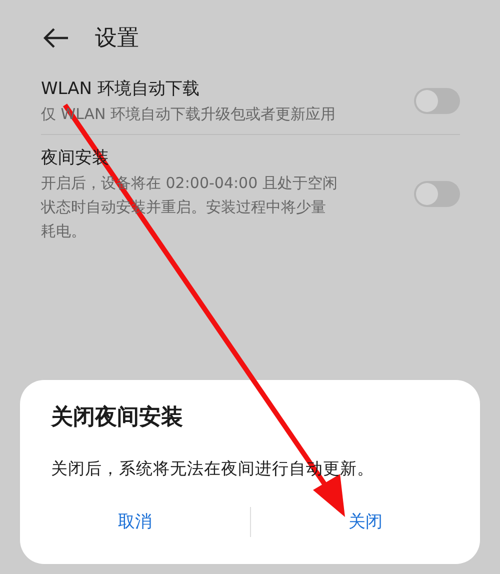  I want to click on dialog-title: 关闭夜间安装, so click(117, 418).